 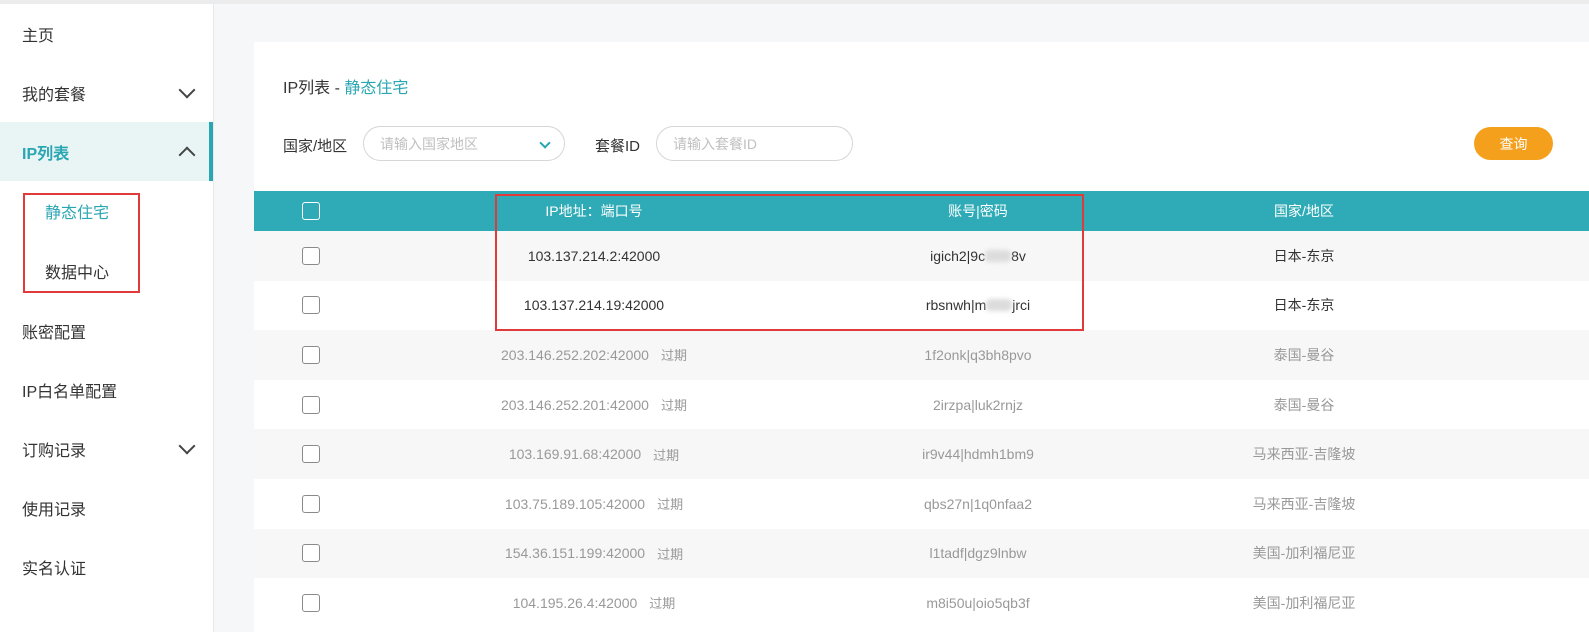 I want to click on ip-cell: 103.75.189.105:42000 过期, so click(x=594, y=504).